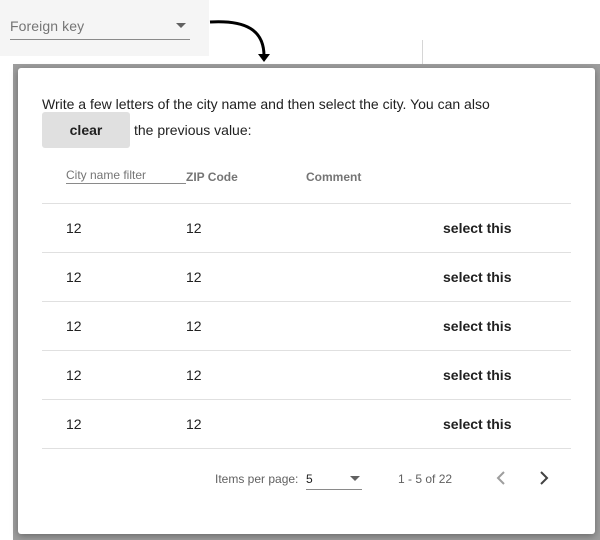 The width and height of the screenshot is (600, 540). What do you see at coordinates (334, 479) in the screenshot?
I see `items-per-page-select: 5` at bounding box center [334, 479].